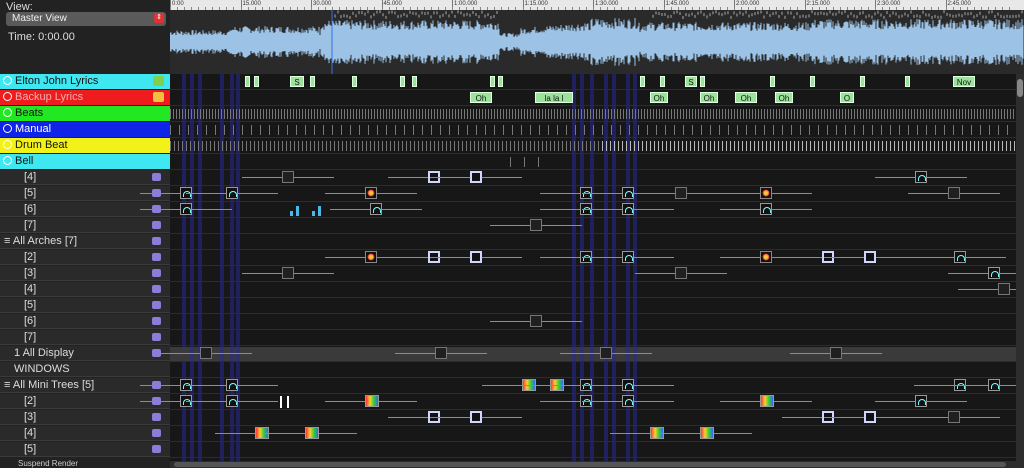 This screenshot has height=468, width=1024. What do you see at coordinates (281, 402) in the screenshot?
I see `pause-effect-mark` at bounding box center [281, 402].